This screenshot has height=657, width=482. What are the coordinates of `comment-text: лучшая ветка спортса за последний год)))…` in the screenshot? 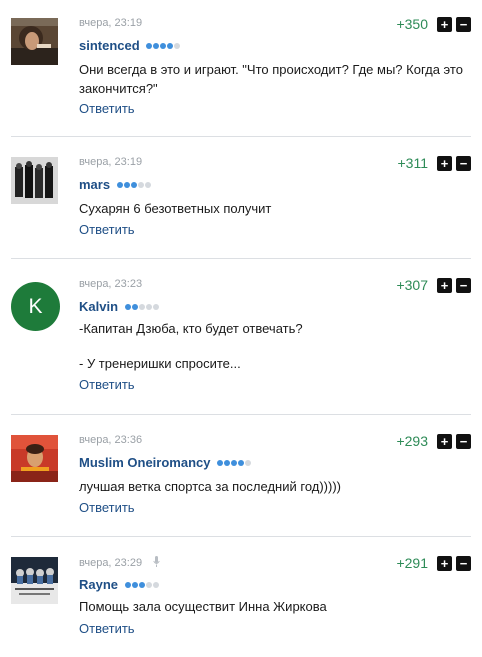 It's located at (276, 486).